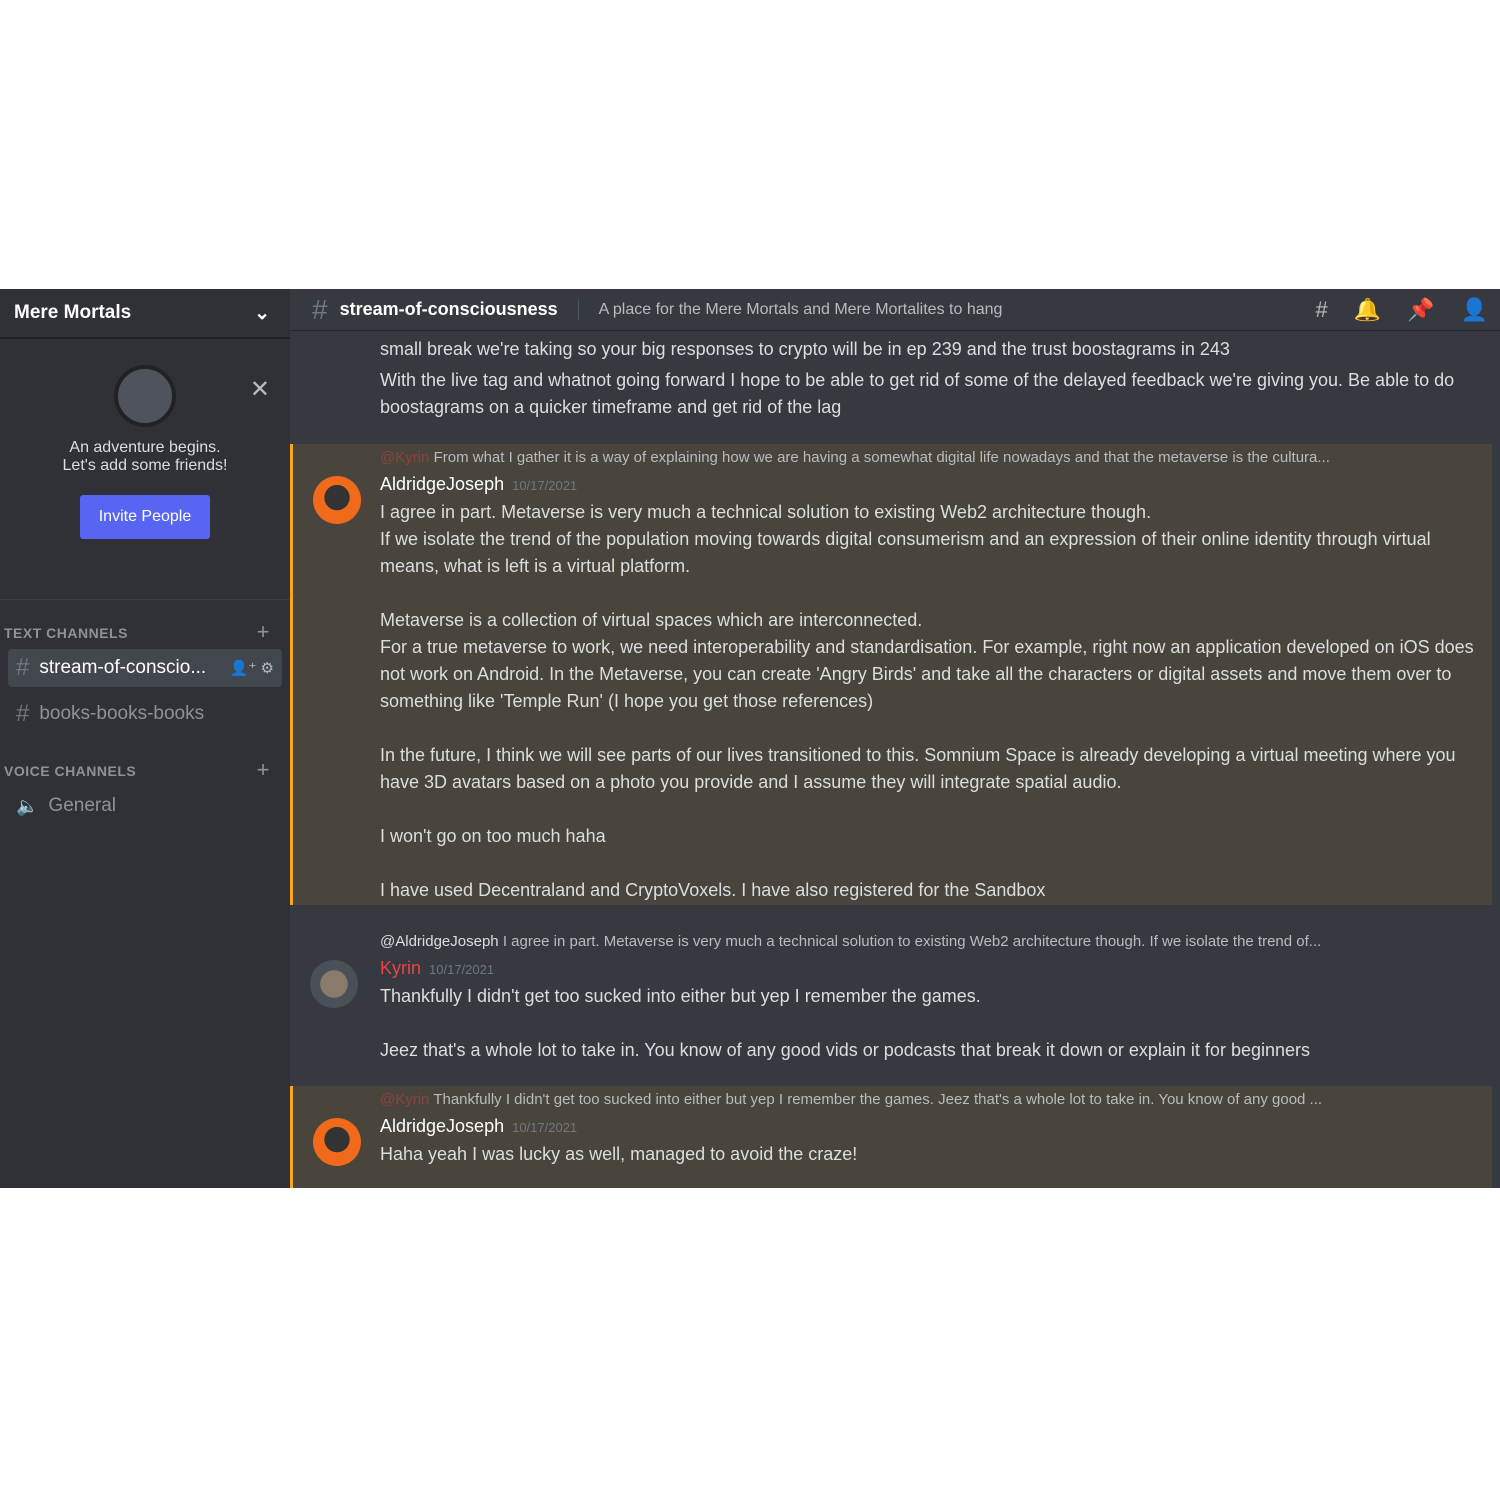 The image size is (1500, 1500). Describe the element at coordinates (145, 806) in the screenshot. I see `voice-channel-general: 🔈 General` at that location.